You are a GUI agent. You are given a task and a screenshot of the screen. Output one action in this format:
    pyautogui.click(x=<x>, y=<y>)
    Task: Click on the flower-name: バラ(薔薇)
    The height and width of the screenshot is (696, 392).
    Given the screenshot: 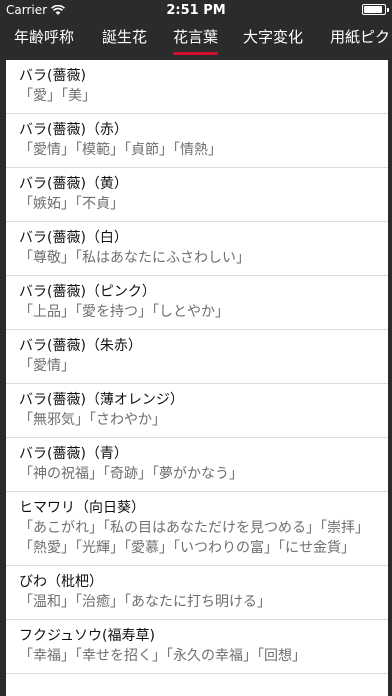 What is the action you would take?
    pyautogui.click(x=52, y=76)
    